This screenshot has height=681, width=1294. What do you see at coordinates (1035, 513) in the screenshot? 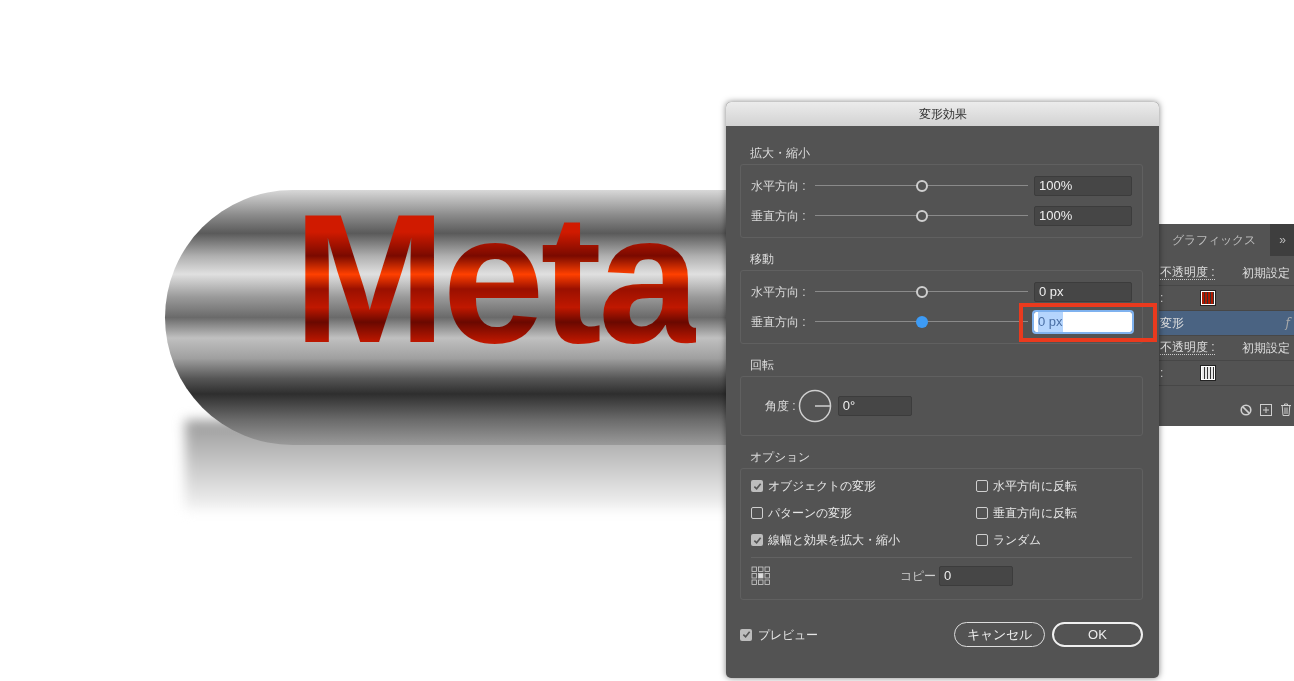
I see `checkbox-label: 垂直方向に反転` at bounding box center [1035, 513].